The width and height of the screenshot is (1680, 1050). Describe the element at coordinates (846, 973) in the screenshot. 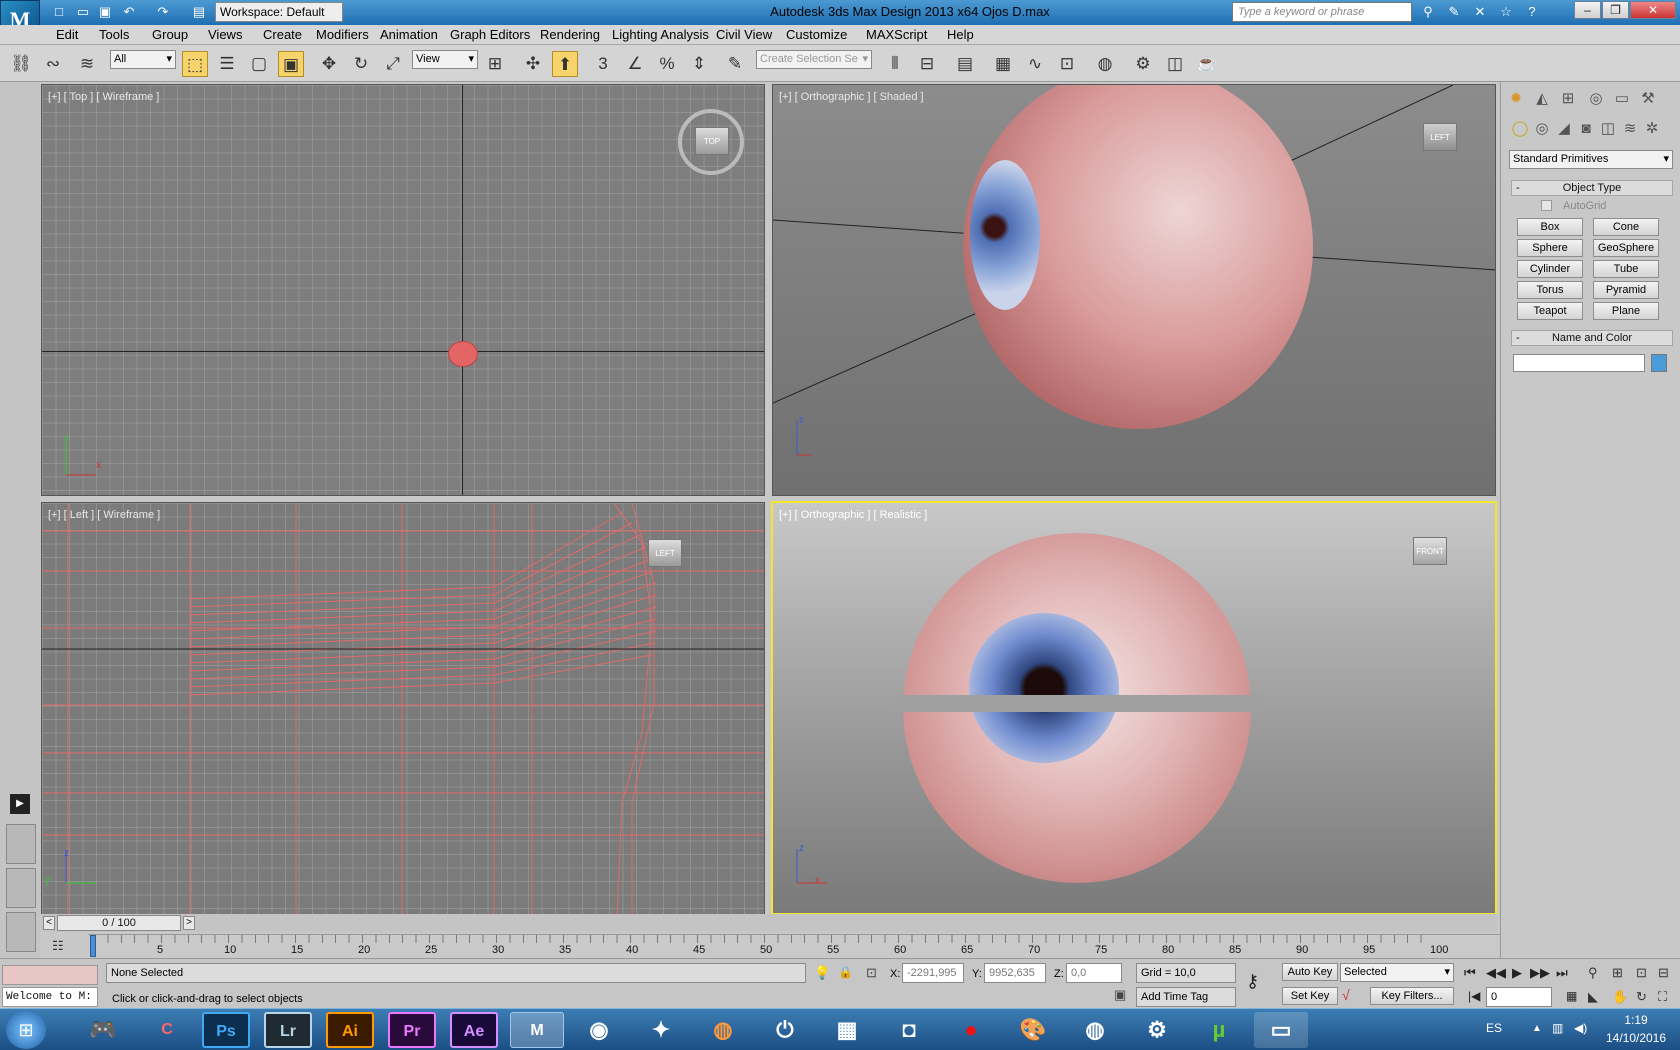

I see `selection-lock-icon: 🔒` at that location.